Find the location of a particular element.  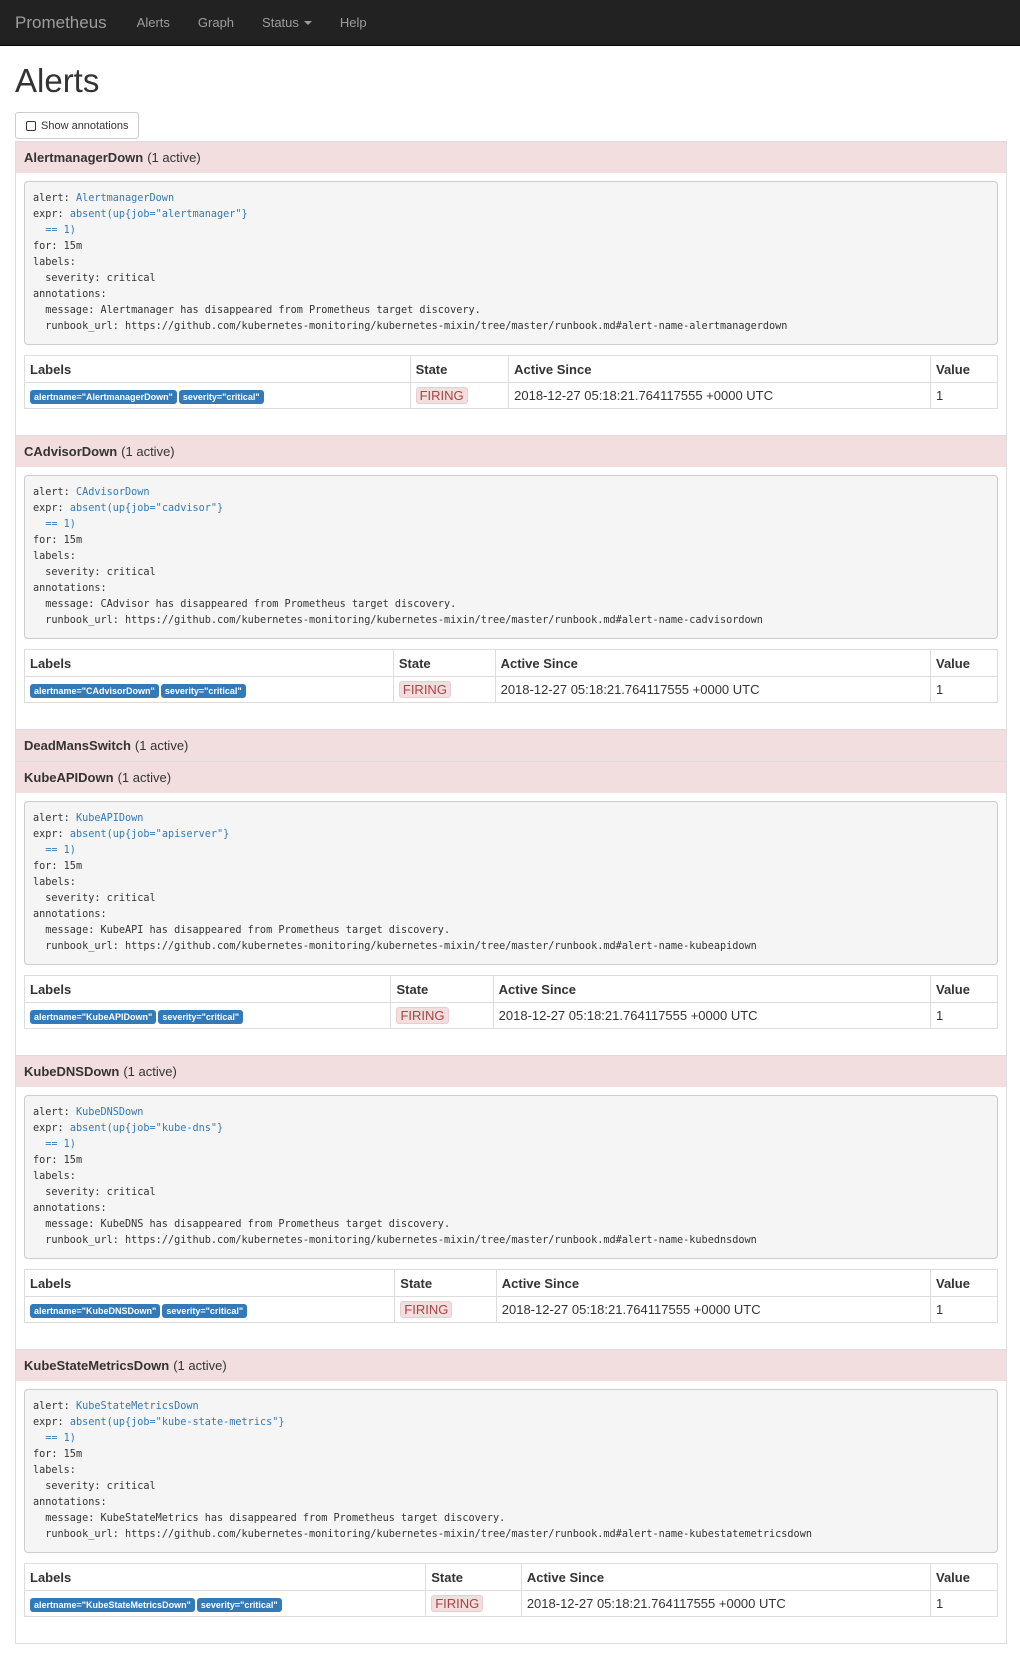

active-since-header: Active Since is located at coordinates (726, 1577).